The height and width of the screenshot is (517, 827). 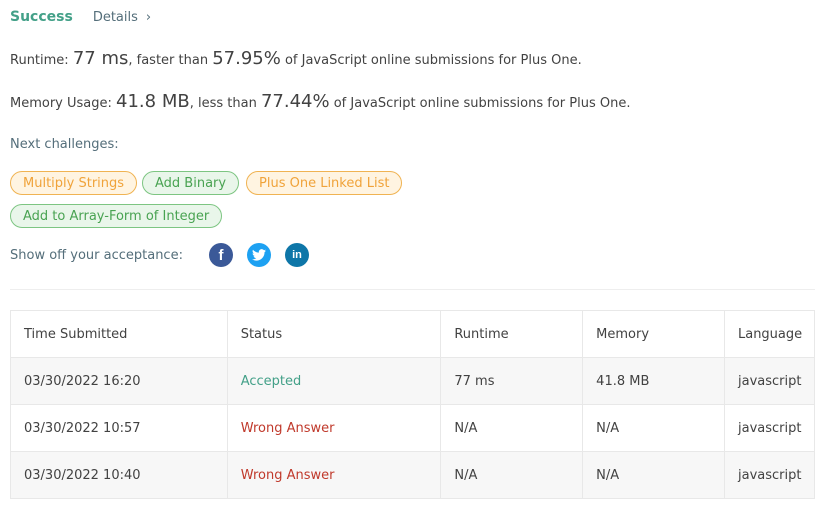 What do you see at coordinates (512, 334) in the screenshot?
I see `col-runtime: Runtime` at bounding box center [512, 334].